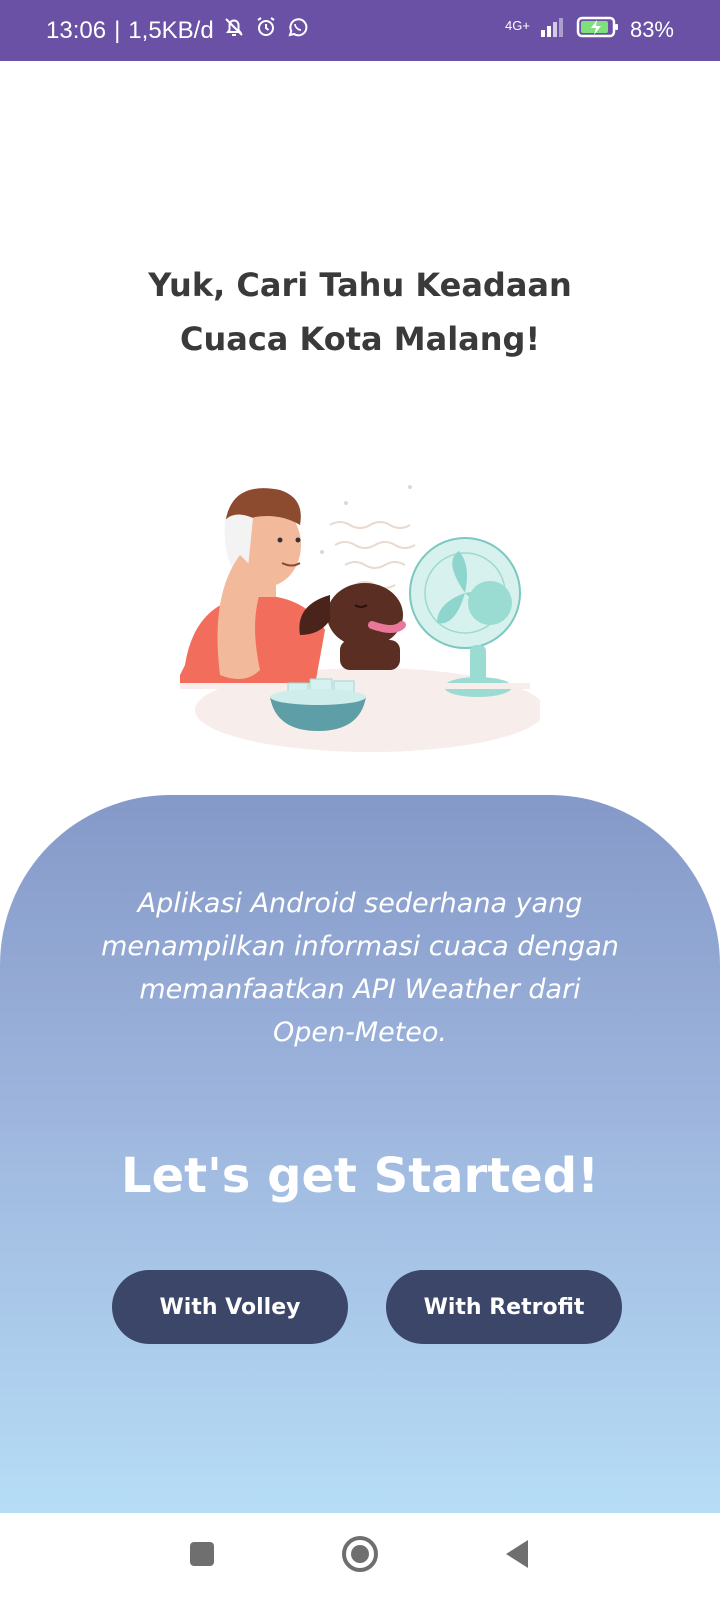 The height and width of the screenshot is (1600, 720). What do you see at coordinates (360, 1176) in the screenshot?
I see `cta-heading: Let's get Started!` at bounding box center [360, 1176].